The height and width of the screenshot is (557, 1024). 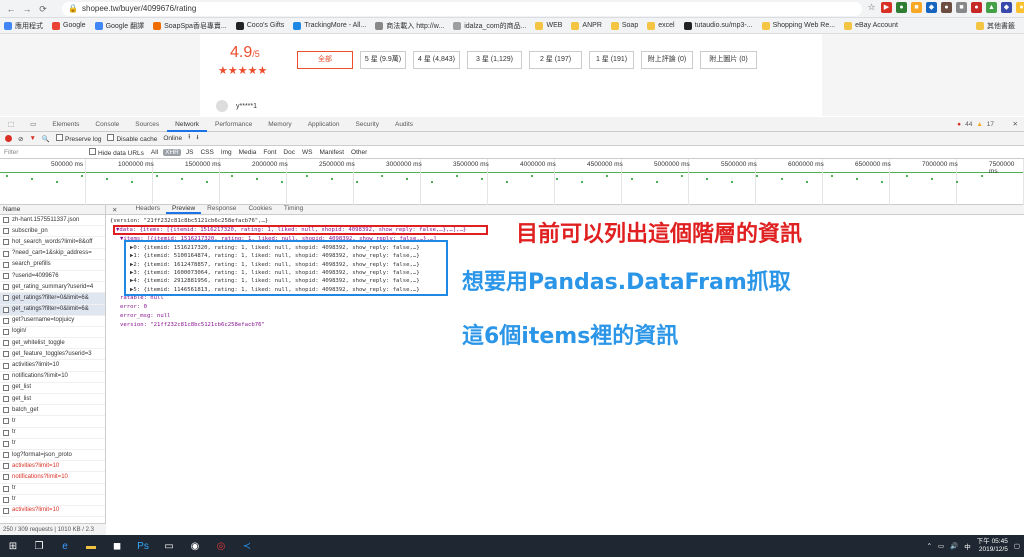 I want to click on filter-type-button: WS, so click(x=307, y=152).